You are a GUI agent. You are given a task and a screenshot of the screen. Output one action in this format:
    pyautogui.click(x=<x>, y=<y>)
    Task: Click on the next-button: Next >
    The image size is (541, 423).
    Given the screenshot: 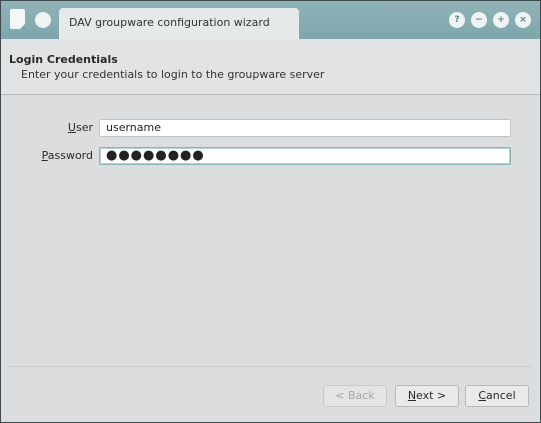 What is the action you would take?
    pyautogui.click(x=427, y=396)
    